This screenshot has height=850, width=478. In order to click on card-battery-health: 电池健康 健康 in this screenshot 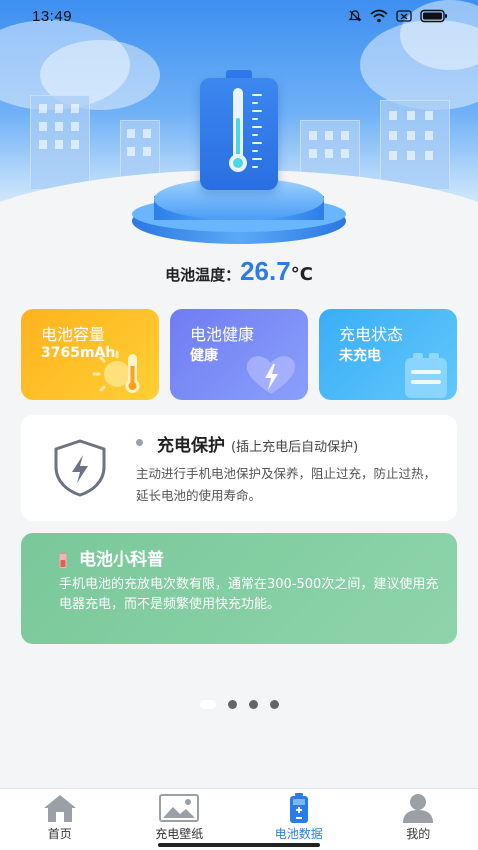, I will do `click(239, 354)`.